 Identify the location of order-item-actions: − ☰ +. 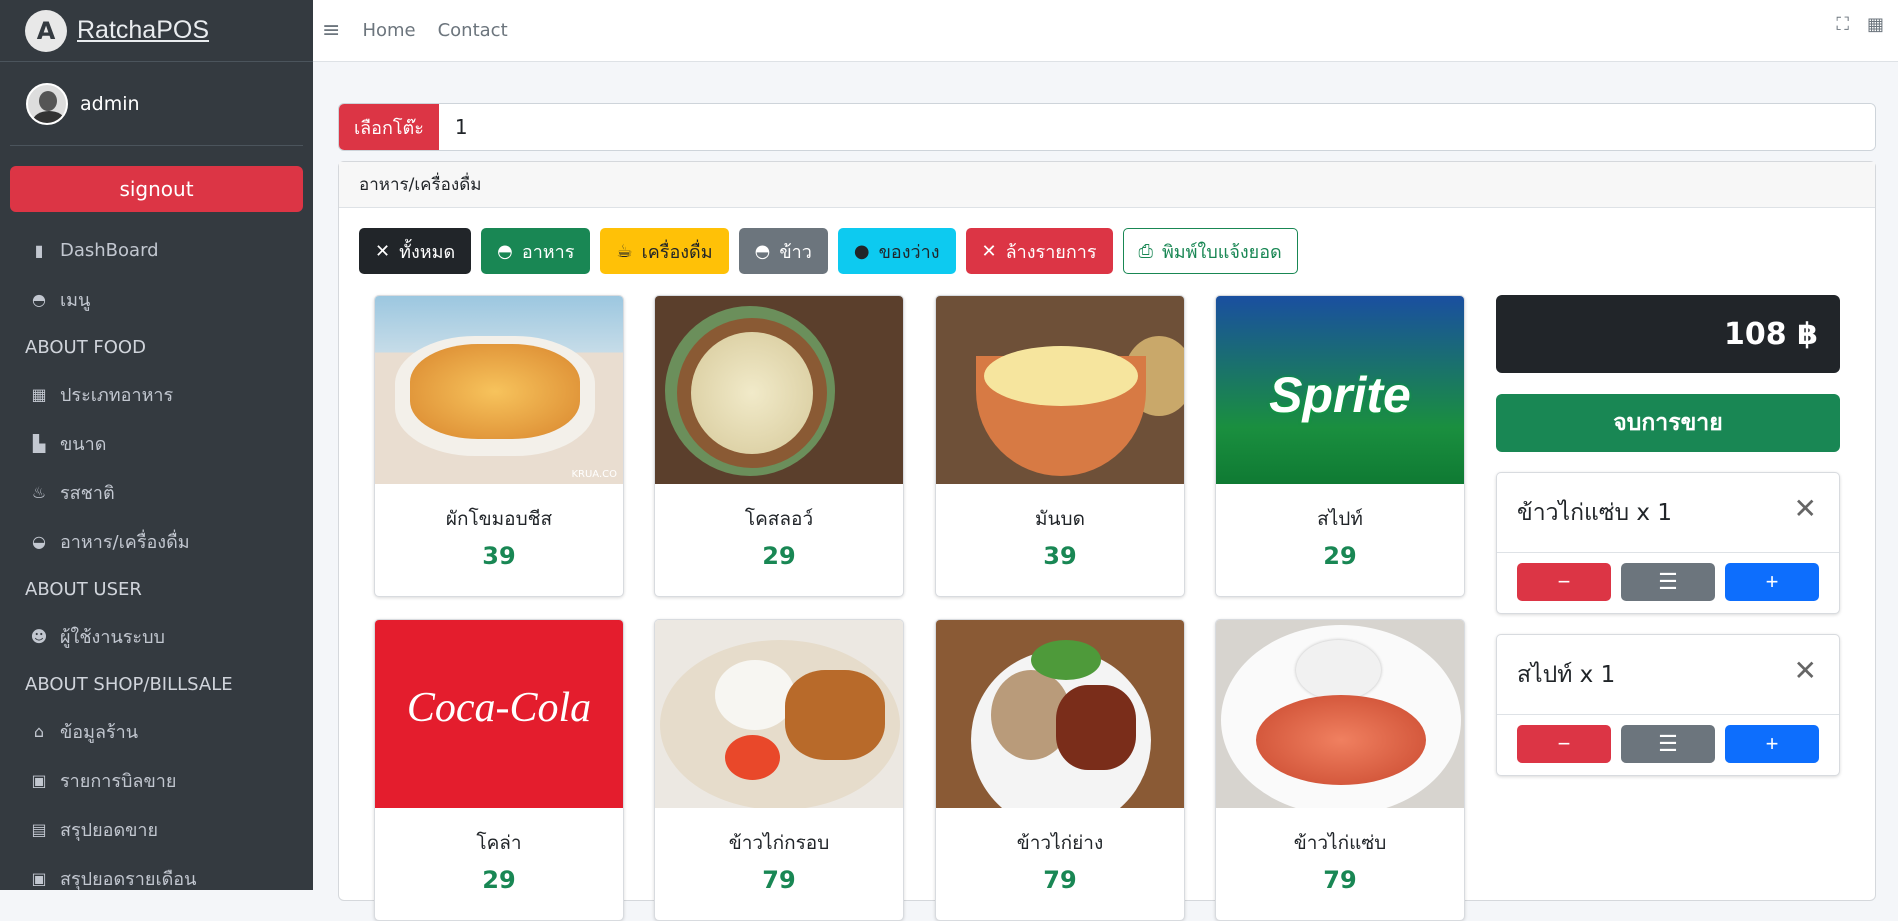
(1668, 582).